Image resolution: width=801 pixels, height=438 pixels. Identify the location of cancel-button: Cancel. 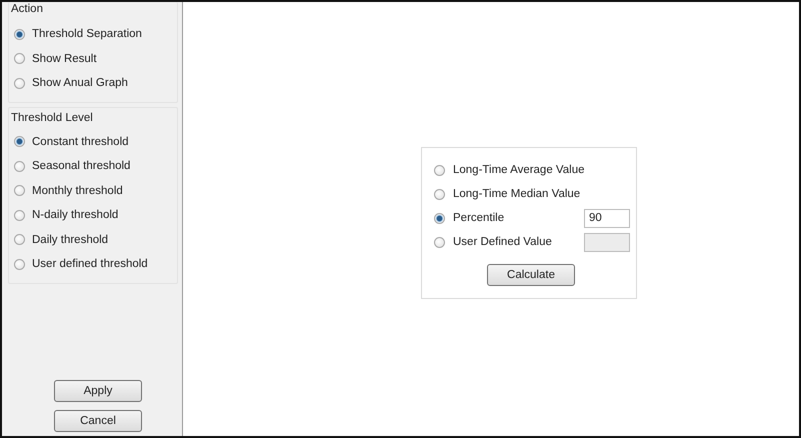
(98, 421).